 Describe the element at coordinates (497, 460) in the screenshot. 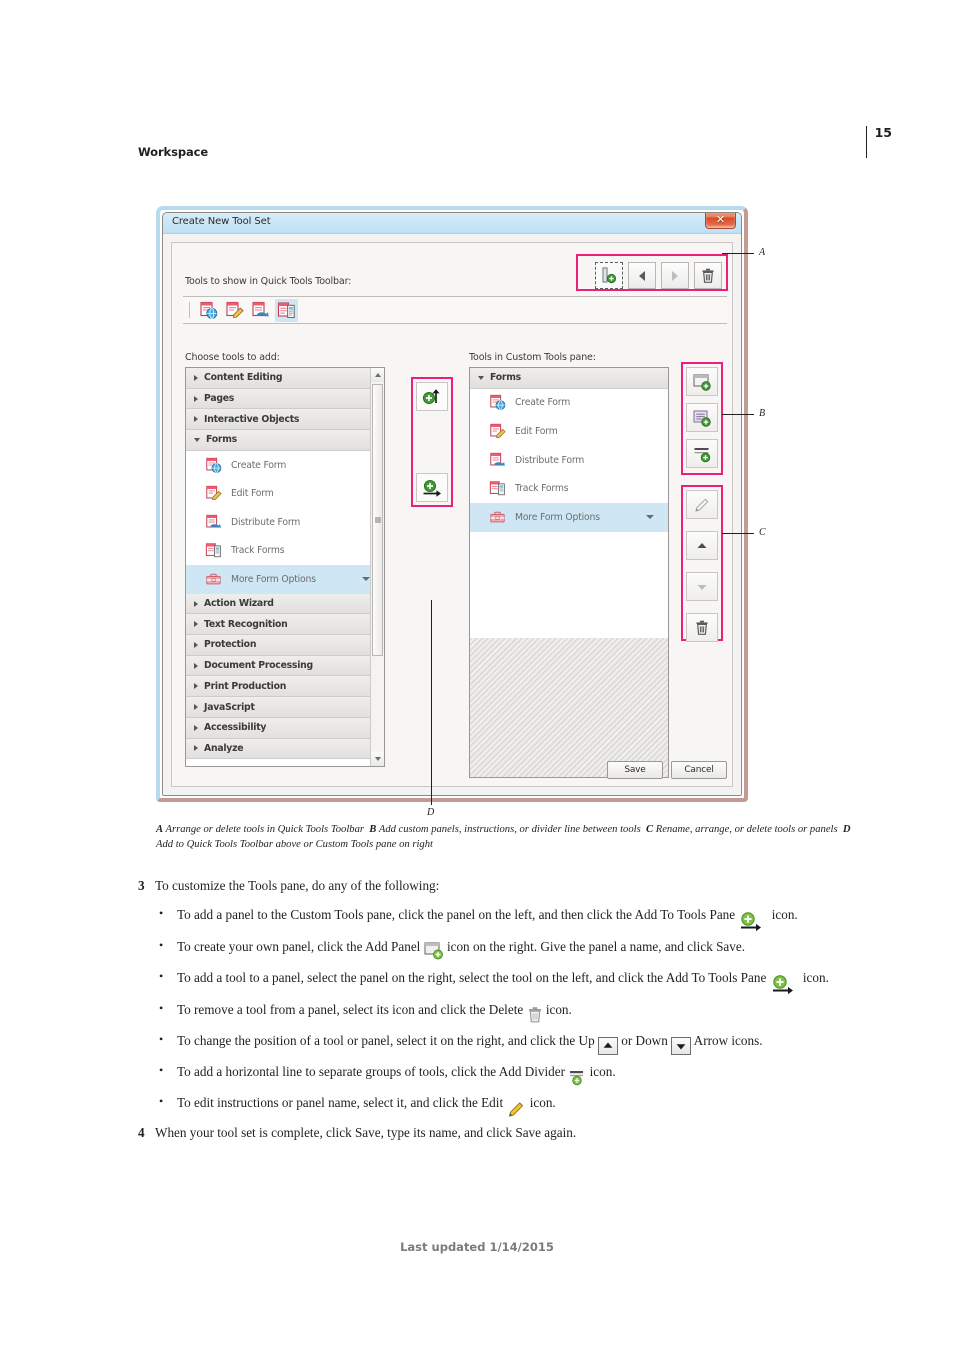

I see `distribute-form-icon` at that location.